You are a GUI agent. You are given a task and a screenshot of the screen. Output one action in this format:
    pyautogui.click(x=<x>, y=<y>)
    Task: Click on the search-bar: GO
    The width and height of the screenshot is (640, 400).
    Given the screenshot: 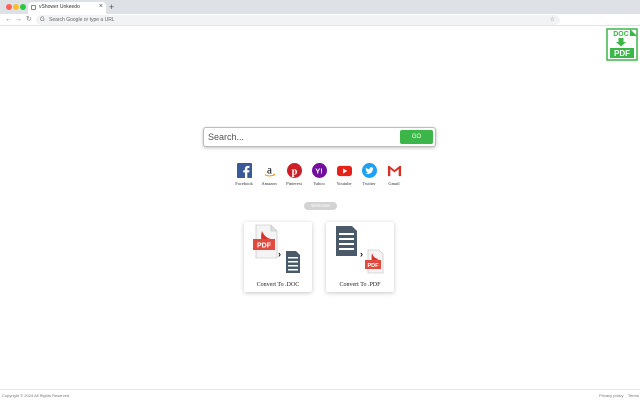 What is the action you would take?
    pyautogui.click(x=319, y=137)
    